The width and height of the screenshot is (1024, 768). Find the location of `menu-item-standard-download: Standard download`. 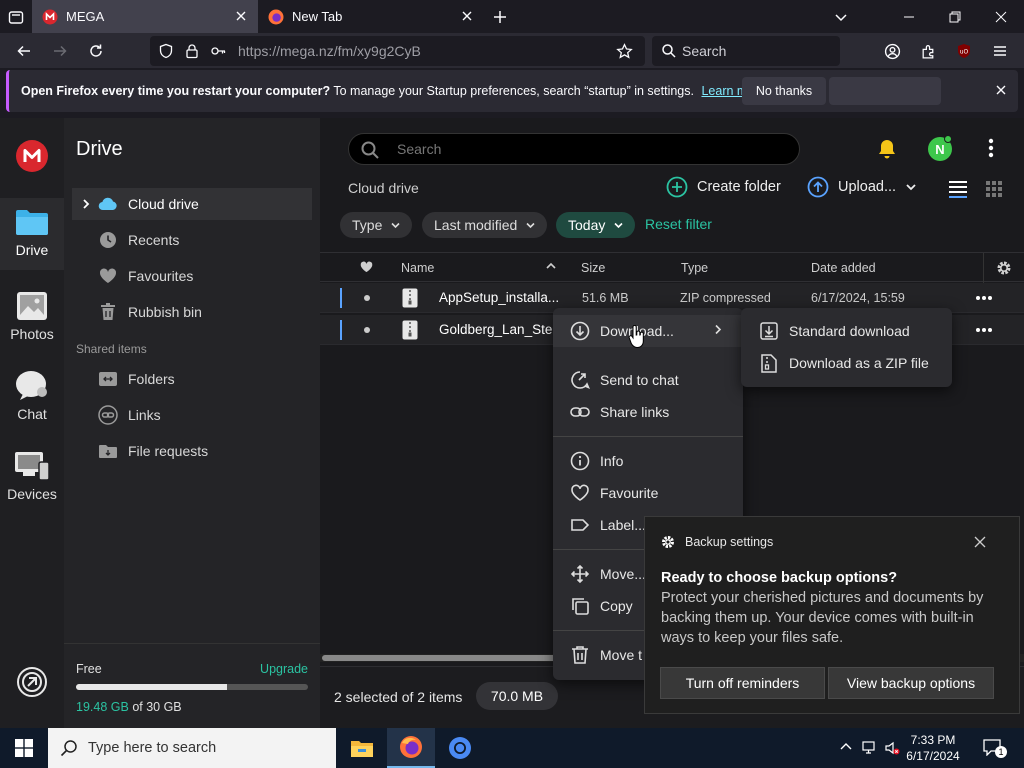

menu-item-standard-download: Standard download is located at coordinates (846, 331).